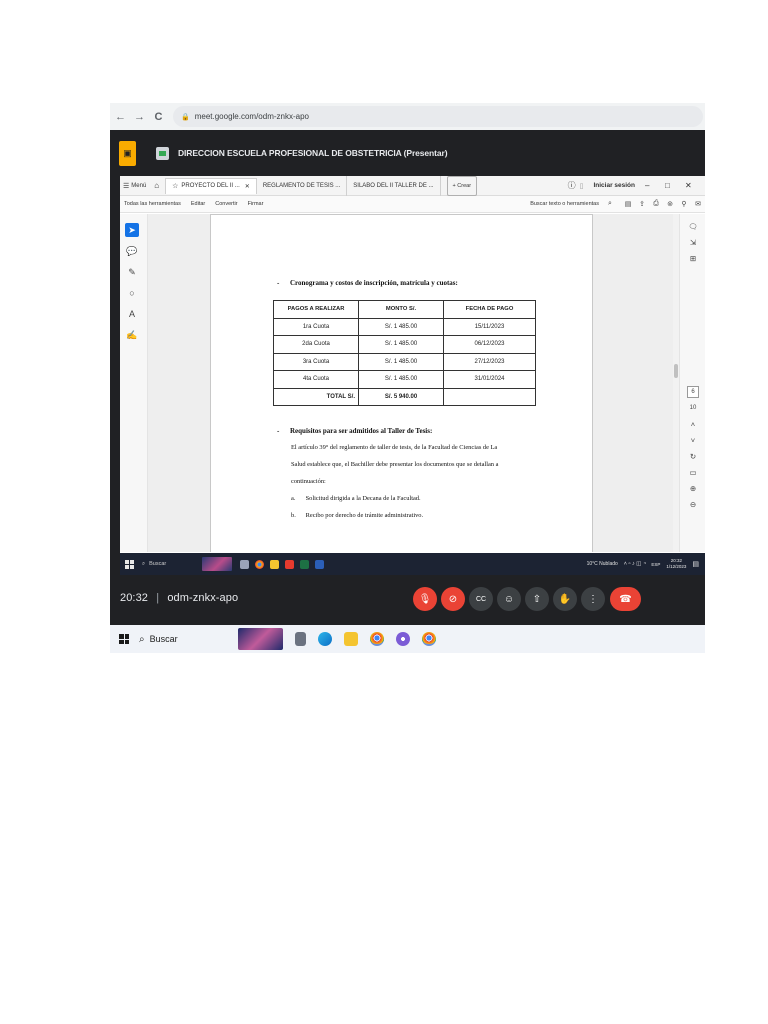 The height and width of the screenshot is (1024, 768). What do you see at coordinates (316, 326) in the screenshot?
I see `table-cell: 1ra Cuota` at bounding box center [316, 326].